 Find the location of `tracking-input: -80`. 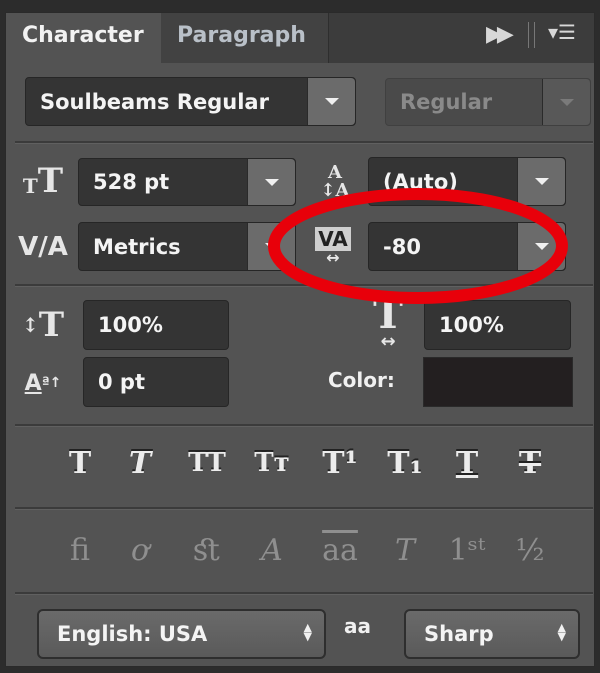

tracking-input: -80 is located at coordinates (467, 246).